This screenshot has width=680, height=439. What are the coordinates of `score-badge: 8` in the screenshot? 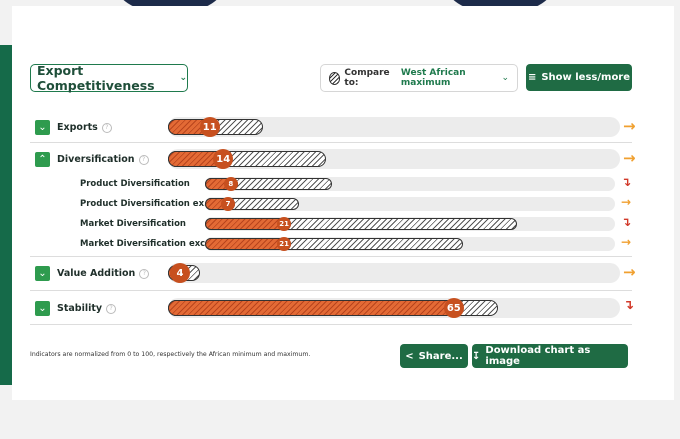 It's located at (230, 184).